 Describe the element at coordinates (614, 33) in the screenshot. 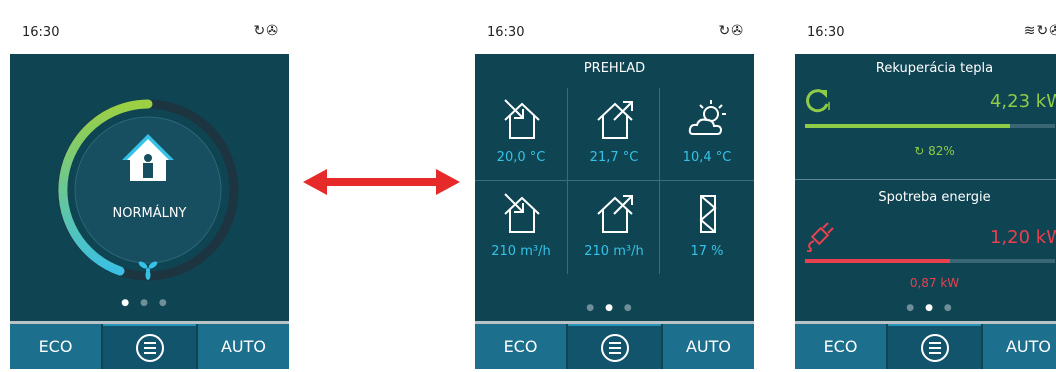

I see `status-bar: 16:30 ↻✇` at that location.